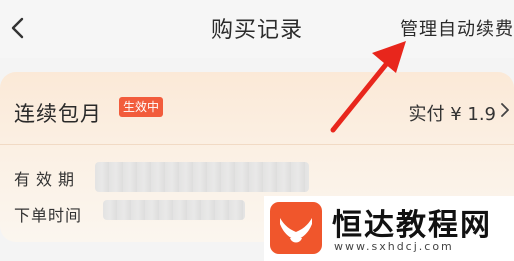 This screenshot has height=261, width=514. What do you see at coordinates (505, 110) in the screenshot?
I see `chevron-right-icon` at bounding box center [505, 110].